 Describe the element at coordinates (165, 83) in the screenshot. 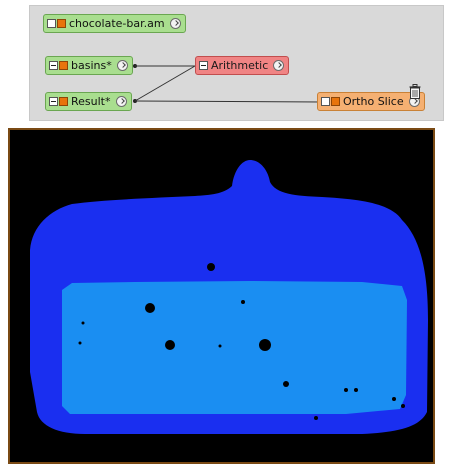

I see `wire-result-arithmetic` at that location.